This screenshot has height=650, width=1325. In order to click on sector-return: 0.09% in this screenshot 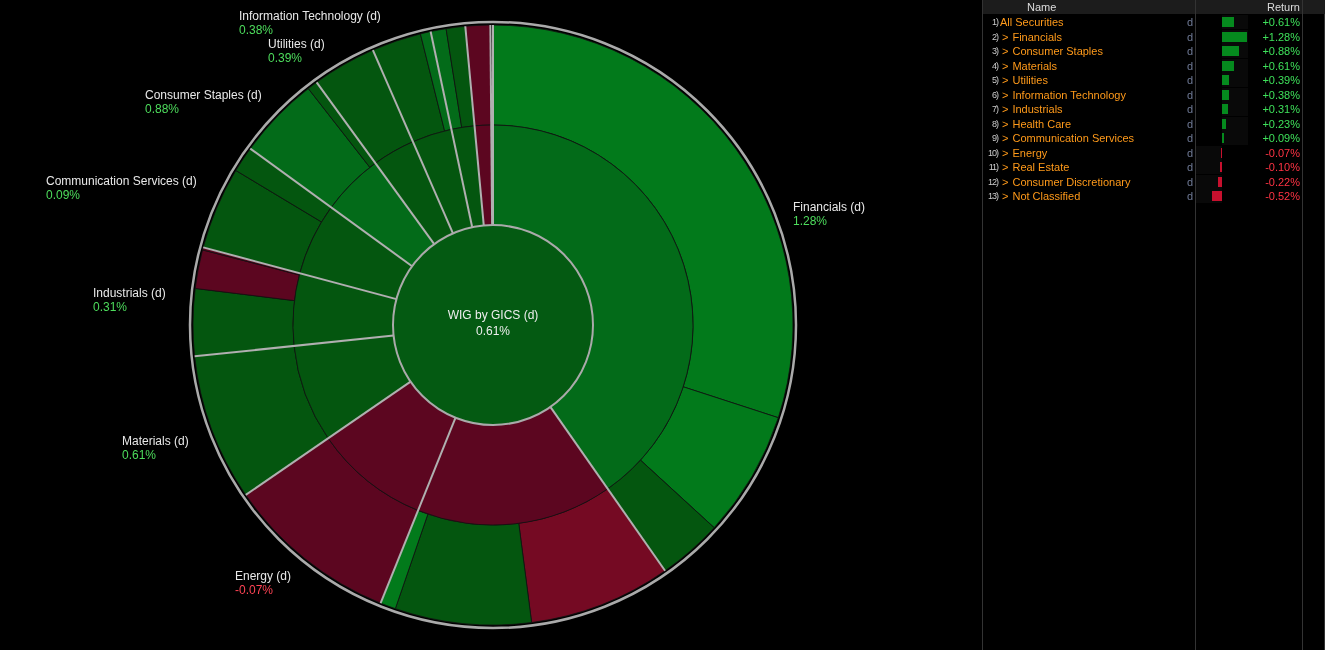, I will do `click(64, 195)`.